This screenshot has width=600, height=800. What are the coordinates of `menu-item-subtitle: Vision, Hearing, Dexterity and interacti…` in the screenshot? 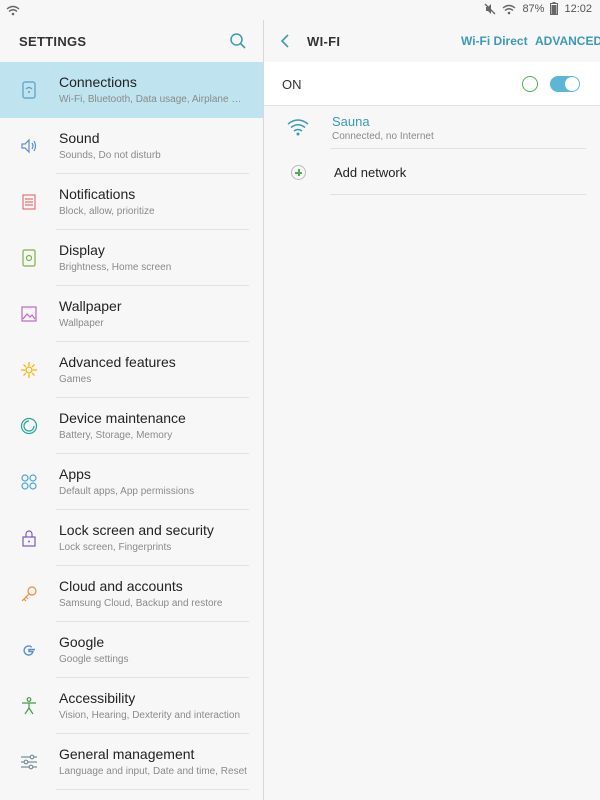 It's located at (150, 715).